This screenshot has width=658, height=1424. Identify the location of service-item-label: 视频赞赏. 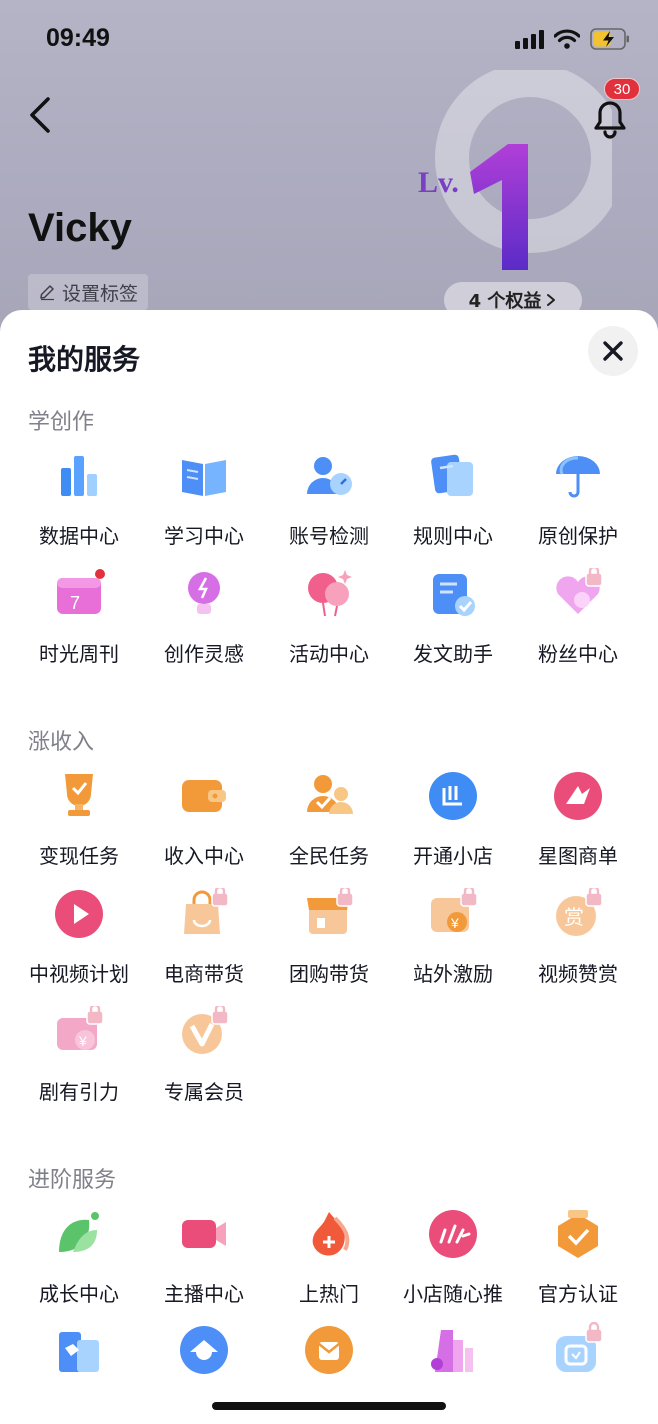
(578, 974).